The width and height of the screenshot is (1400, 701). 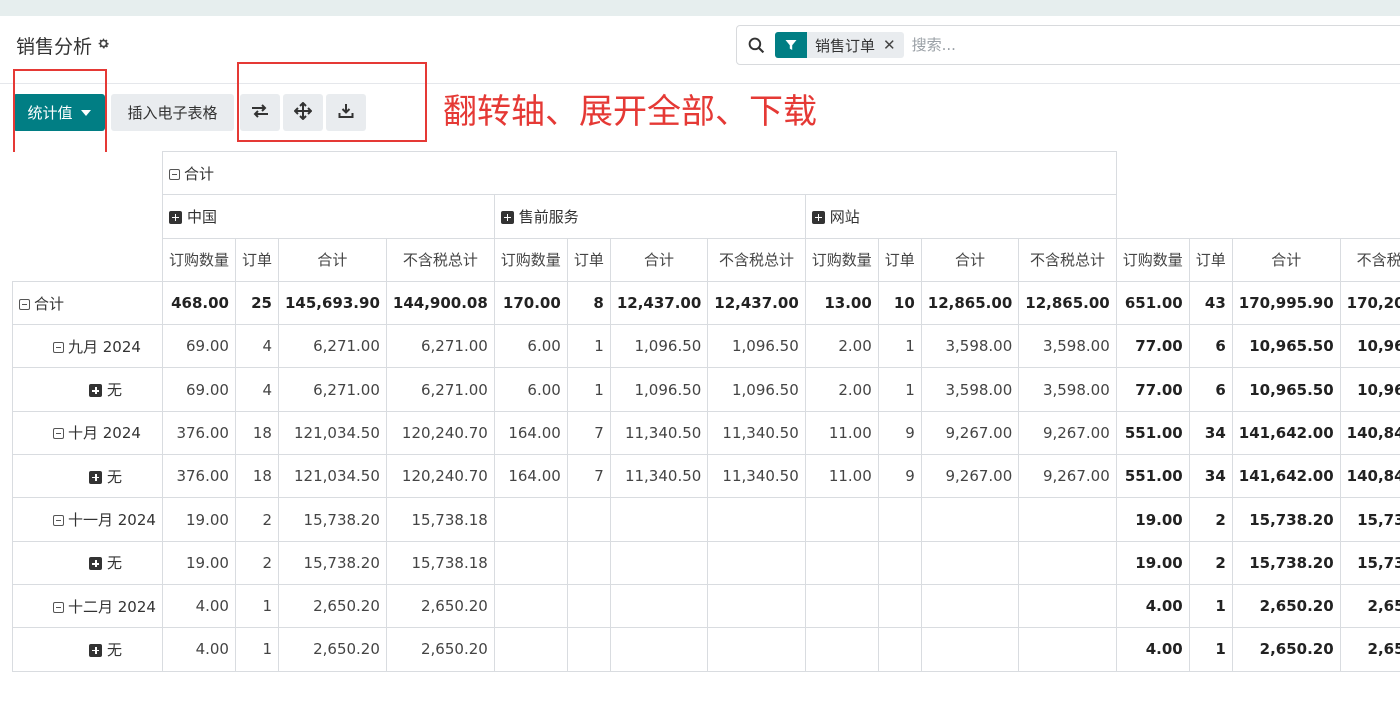 I want to click on pivot-cell: 4, so click(x=256, y=389).